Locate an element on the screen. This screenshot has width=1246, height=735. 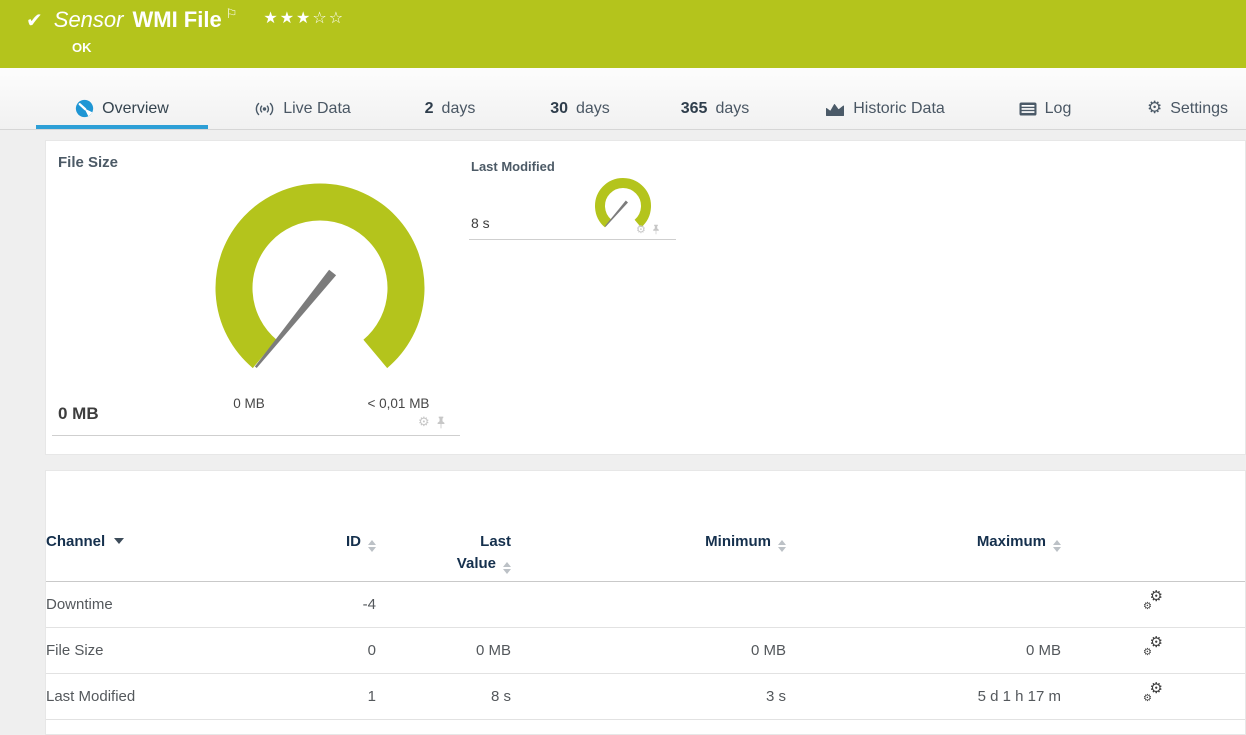
column-header-channel: Channel is located at coordinates (166, 551).